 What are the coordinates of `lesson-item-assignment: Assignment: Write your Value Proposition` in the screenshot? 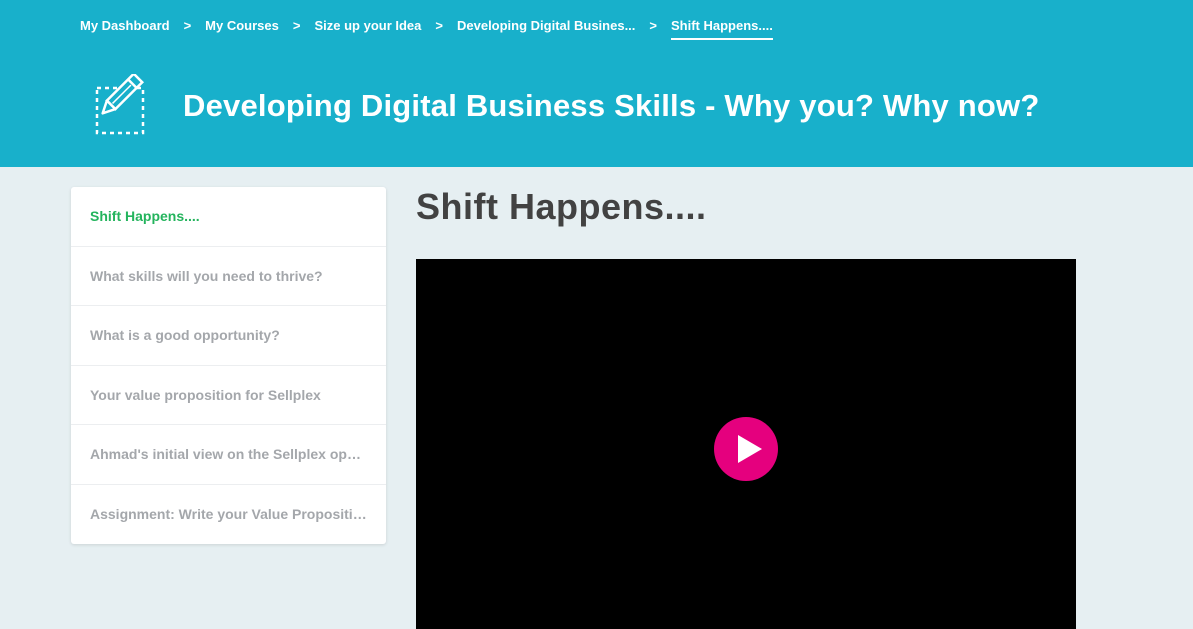 It's located at (228, 515).